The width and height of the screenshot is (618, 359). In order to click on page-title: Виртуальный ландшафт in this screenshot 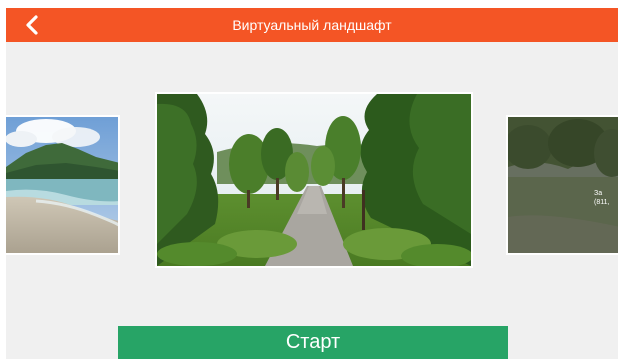, I will do `click(312, 25)`.